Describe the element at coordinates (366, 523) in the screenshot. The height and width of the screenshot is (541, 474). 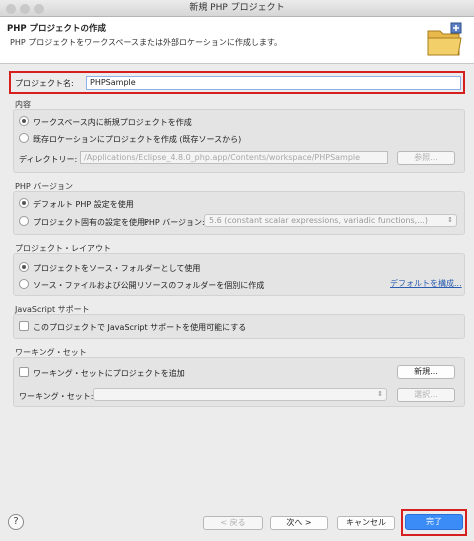
I see `cancel-button: キャンセル` at that location.